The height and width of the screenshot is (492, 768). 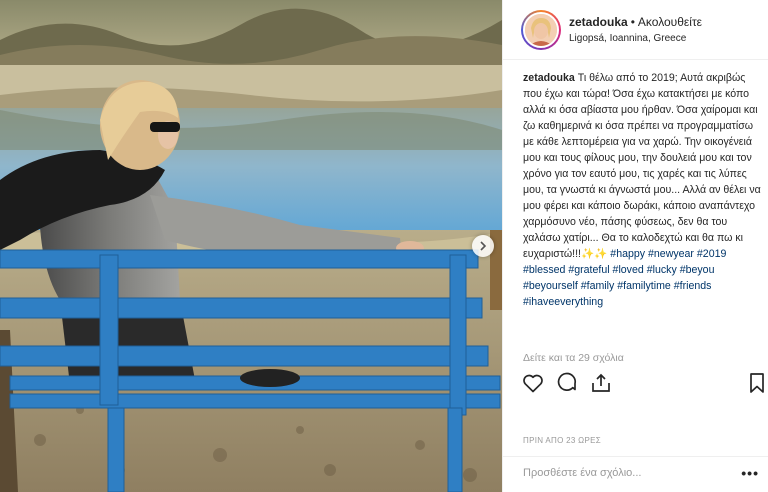 I want to click on username-link: zetadouka, so click(x=598, y=22).